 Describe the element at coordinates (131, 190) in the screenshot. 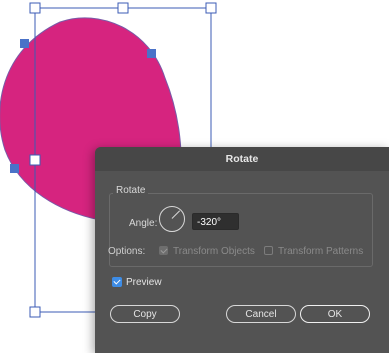

I see `rotate-group-label: Rotate` at that location.